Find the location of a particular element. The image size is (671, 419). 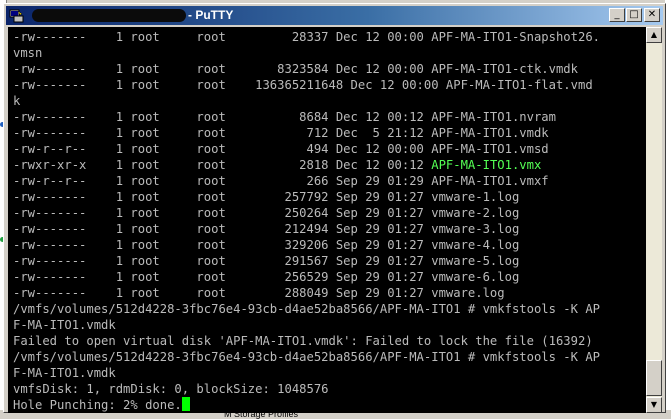

arrow-down-icon: ▼ is located at coordinates (654, 404).